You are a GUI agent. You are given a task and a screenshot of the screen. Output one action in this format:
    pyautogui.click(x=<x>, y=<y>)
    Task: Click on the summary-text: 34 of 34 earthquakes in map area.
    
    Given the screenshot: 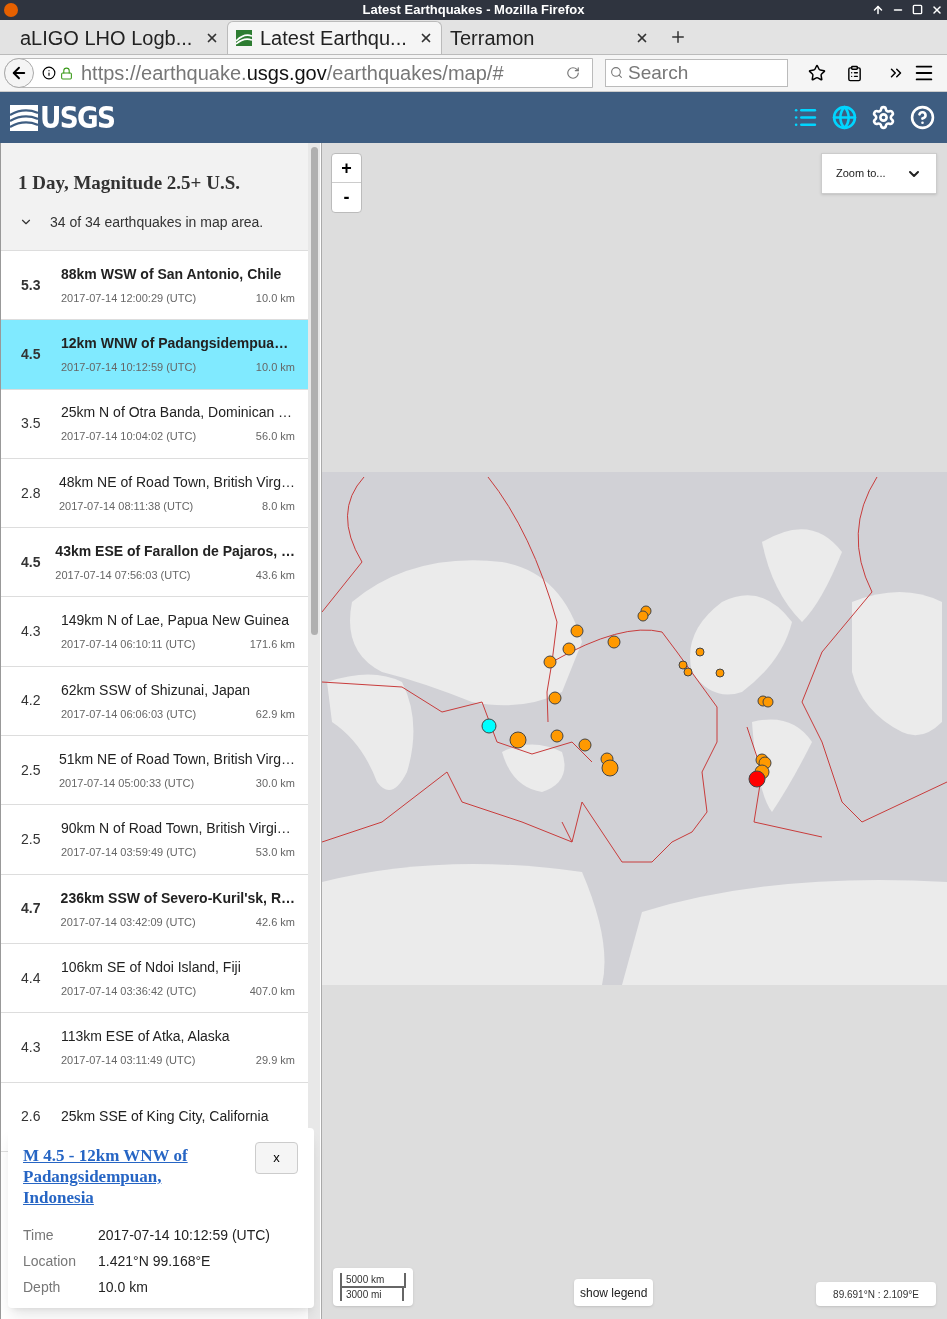 What is the action you would take?
    pyautogui.click(x=157, y=222)
    